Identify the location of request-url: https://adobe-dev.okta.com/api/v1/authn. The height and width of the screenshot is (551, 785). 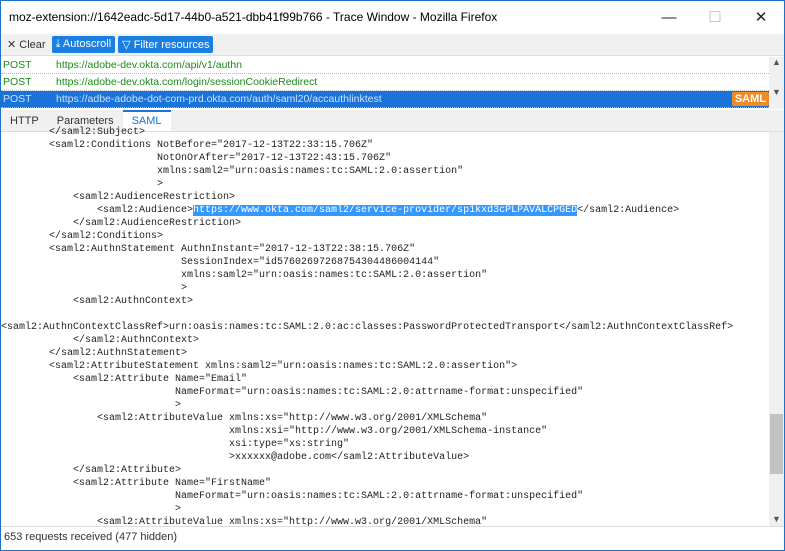
(149, 65).